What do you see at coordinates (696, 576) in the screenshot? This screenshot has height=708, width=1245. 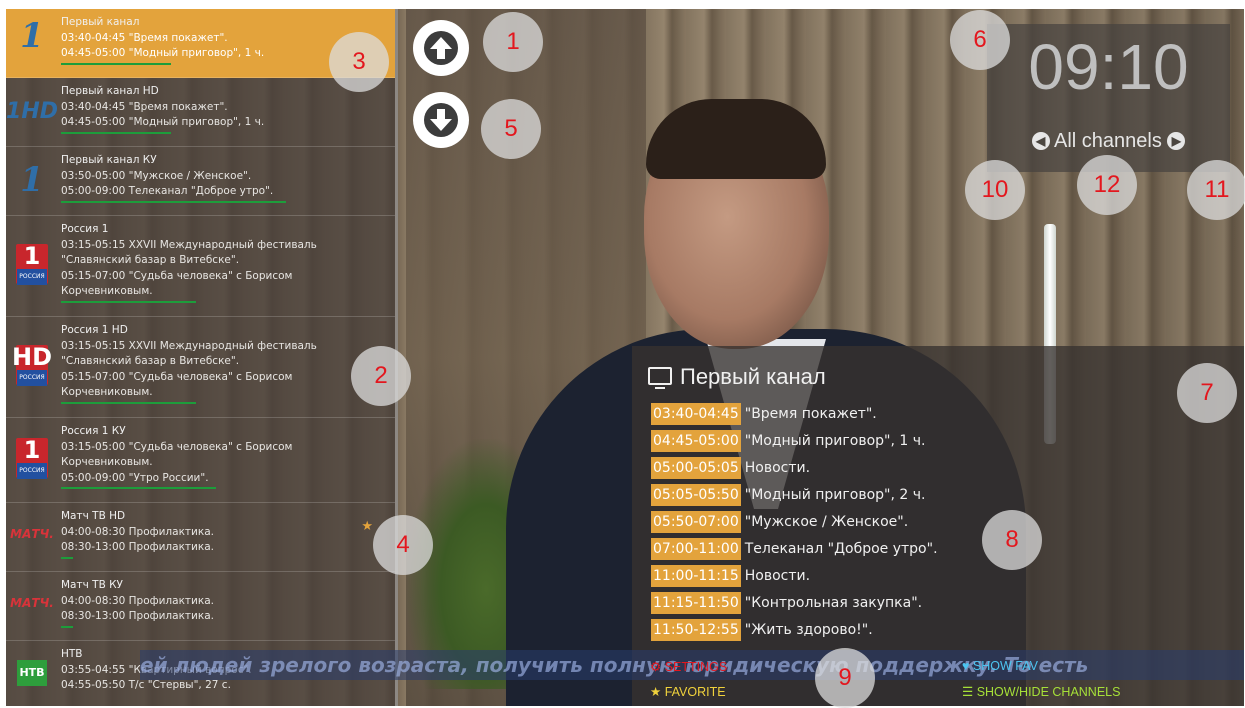 I see `epg-time: 11:00-11:15` at bounding box center [696, 576].